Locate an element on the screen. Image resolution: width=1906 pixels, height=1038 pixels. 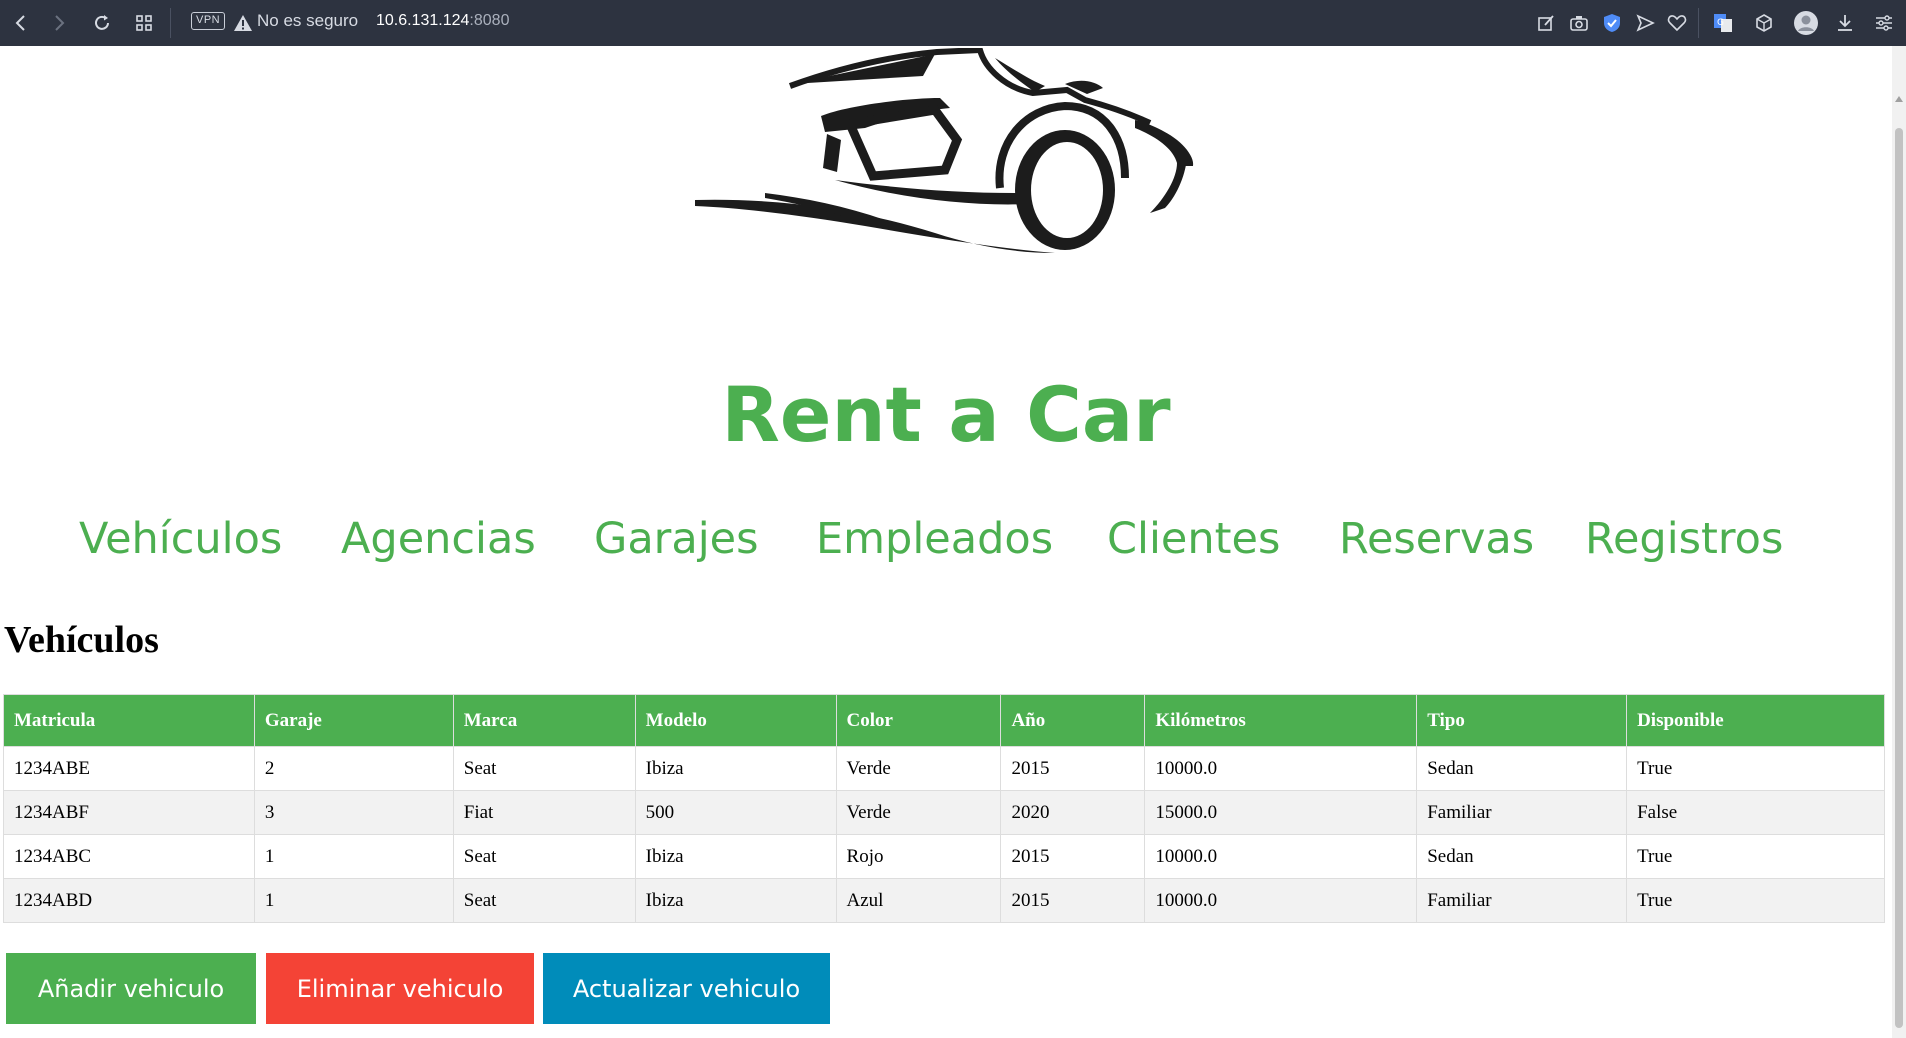
add-vehicle-button: Añadir vehiculo is located at coordinates (131, 988).